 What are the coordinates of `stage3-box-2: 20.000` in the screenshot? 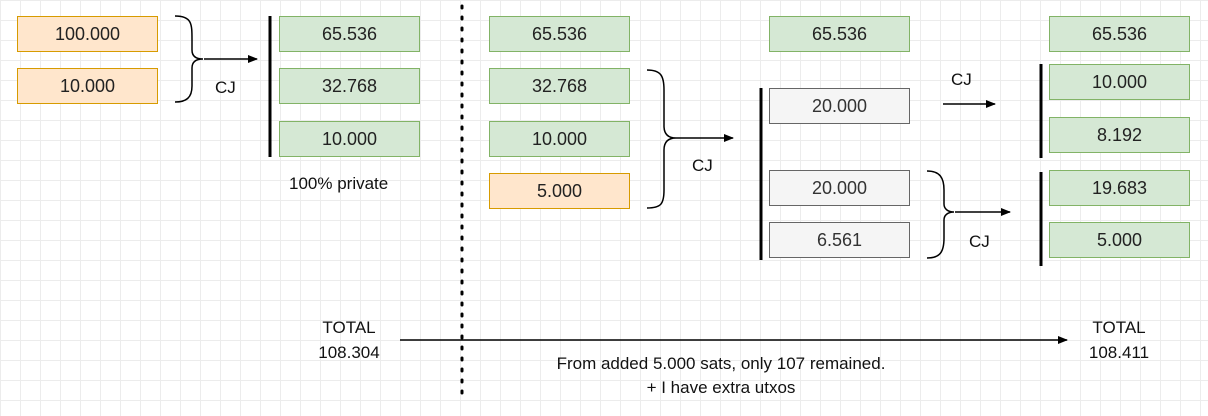 It's located at (839, 106).